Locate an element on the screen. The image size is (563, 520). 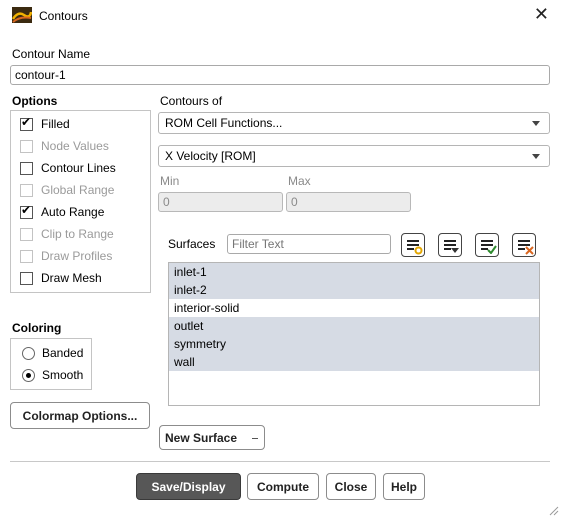
variable-value: X Velocity [ROM] is located at coordinates (210, 156).